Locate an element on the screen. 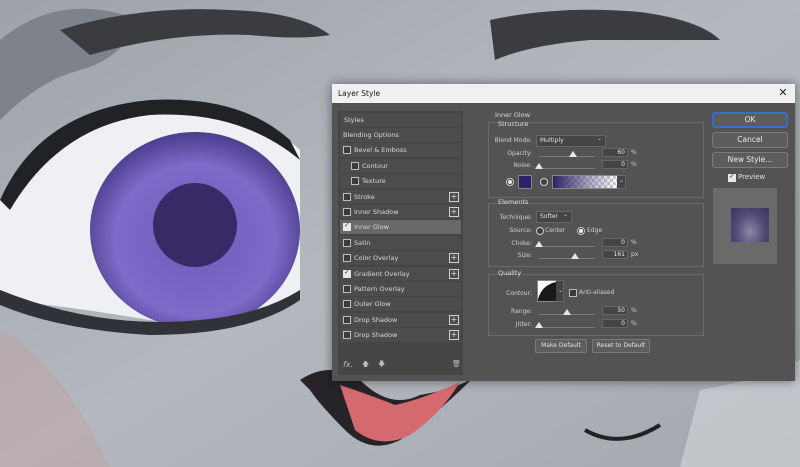 The image size is (800, 467). jitter-label: Jitter: is located at coordinates (523, 324).